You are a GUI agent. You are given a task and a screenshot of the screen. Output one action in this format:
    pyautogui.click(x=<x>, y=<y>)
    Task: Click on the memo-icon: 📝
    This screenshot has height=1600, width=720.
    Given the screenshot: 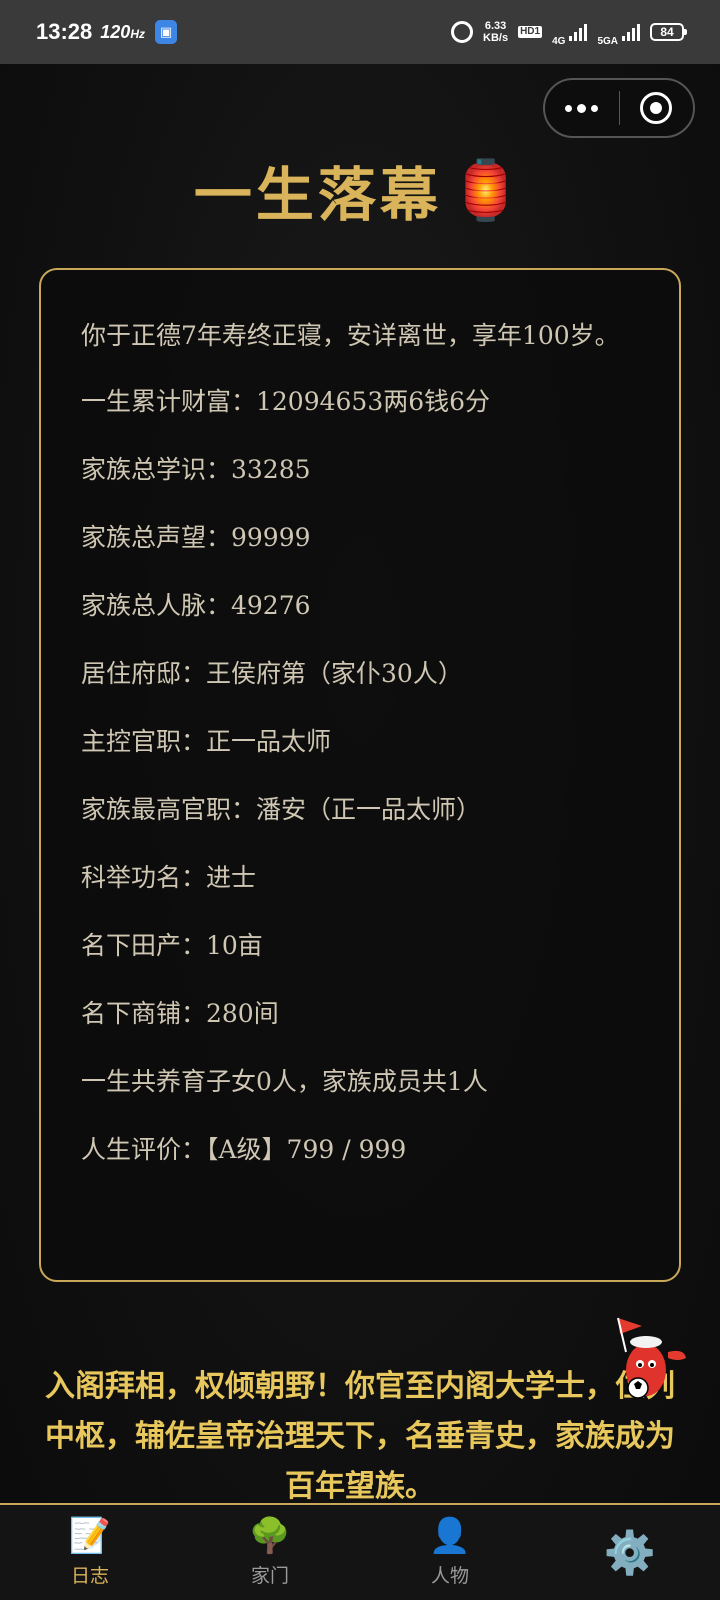 What is the action you would take?
    pyautogui.click(x=90, y=1536)
    